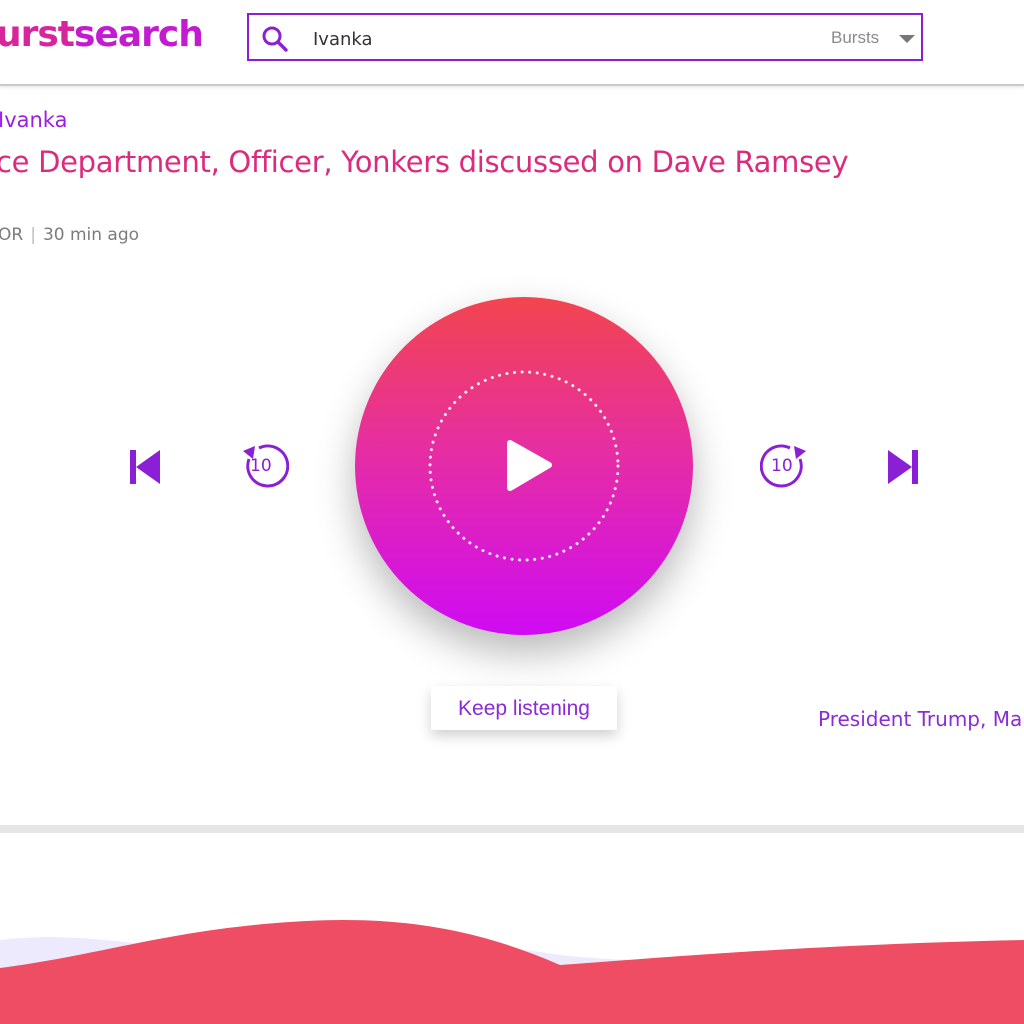 This screenshot has height=1024, width=1024. I want to click on play-button, so click(524, 466).